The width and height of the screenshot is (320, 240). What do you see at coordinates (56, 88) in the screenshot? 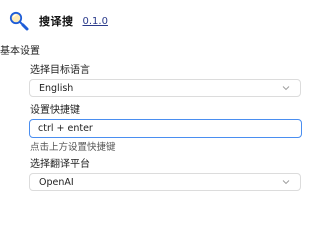
I see `target-language-value: English` at bounding box center [56, 88].